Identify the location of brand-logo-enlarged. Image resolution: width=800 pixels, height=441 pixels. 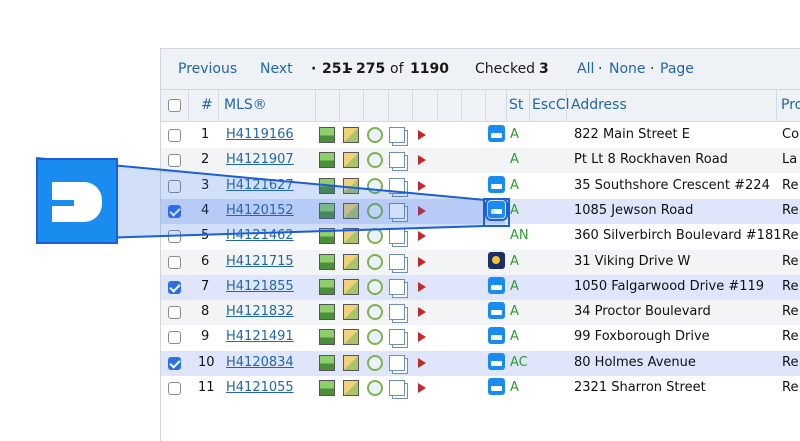
(77, 201).